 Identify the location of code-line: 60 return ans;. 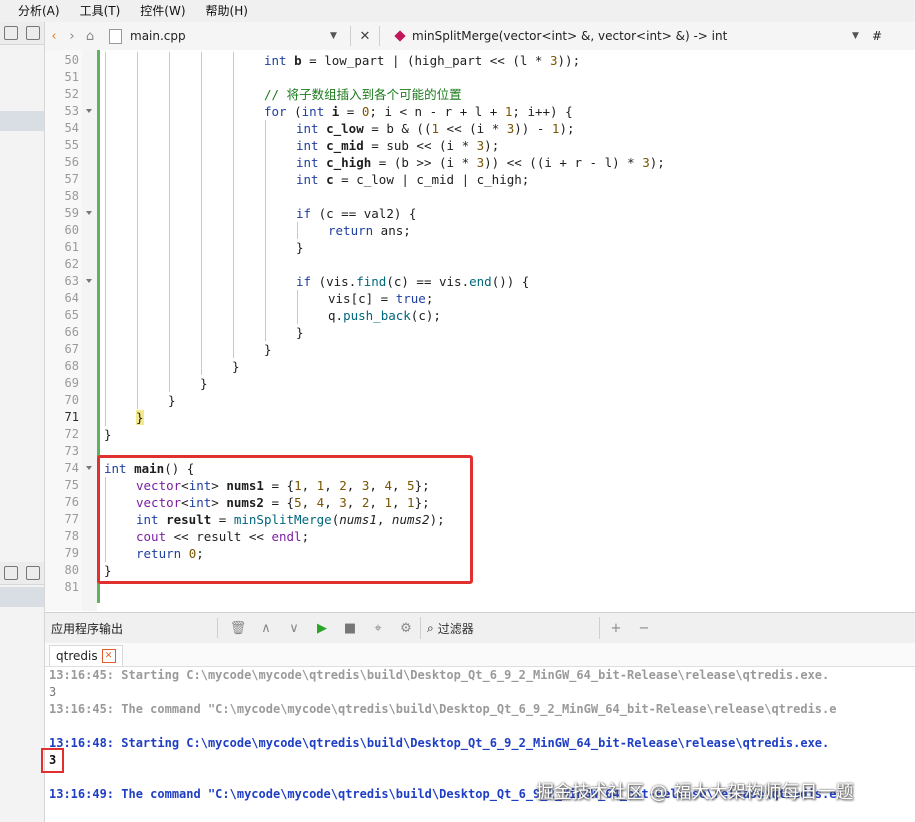
(480, 230).